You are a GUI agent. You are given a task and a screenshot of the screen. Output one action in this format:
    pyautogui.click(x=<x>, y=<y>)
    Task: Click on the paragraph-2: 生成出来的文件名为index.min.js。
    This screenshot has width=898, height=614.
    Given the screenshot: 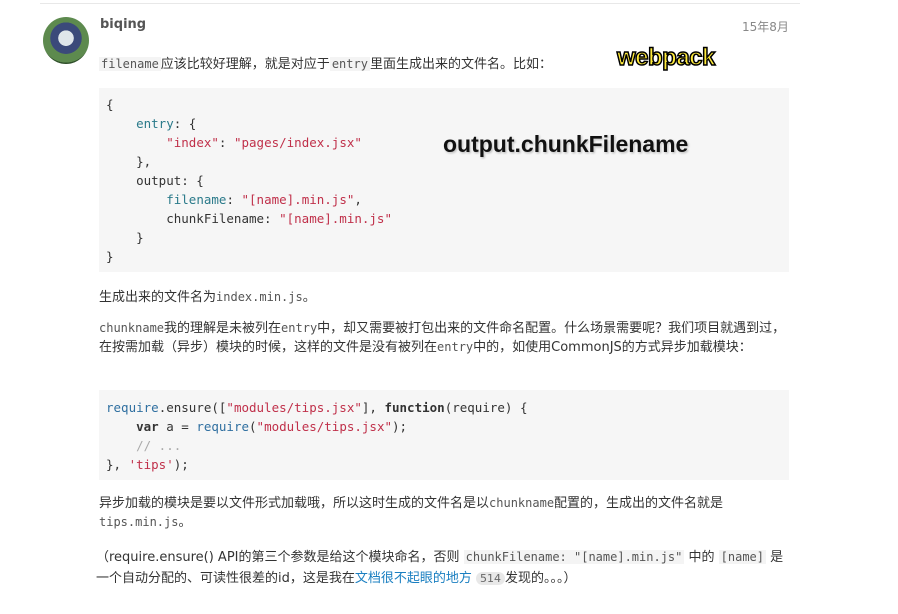 What is the action you would take?
    pyautogui.click(x=444, y=297)
    